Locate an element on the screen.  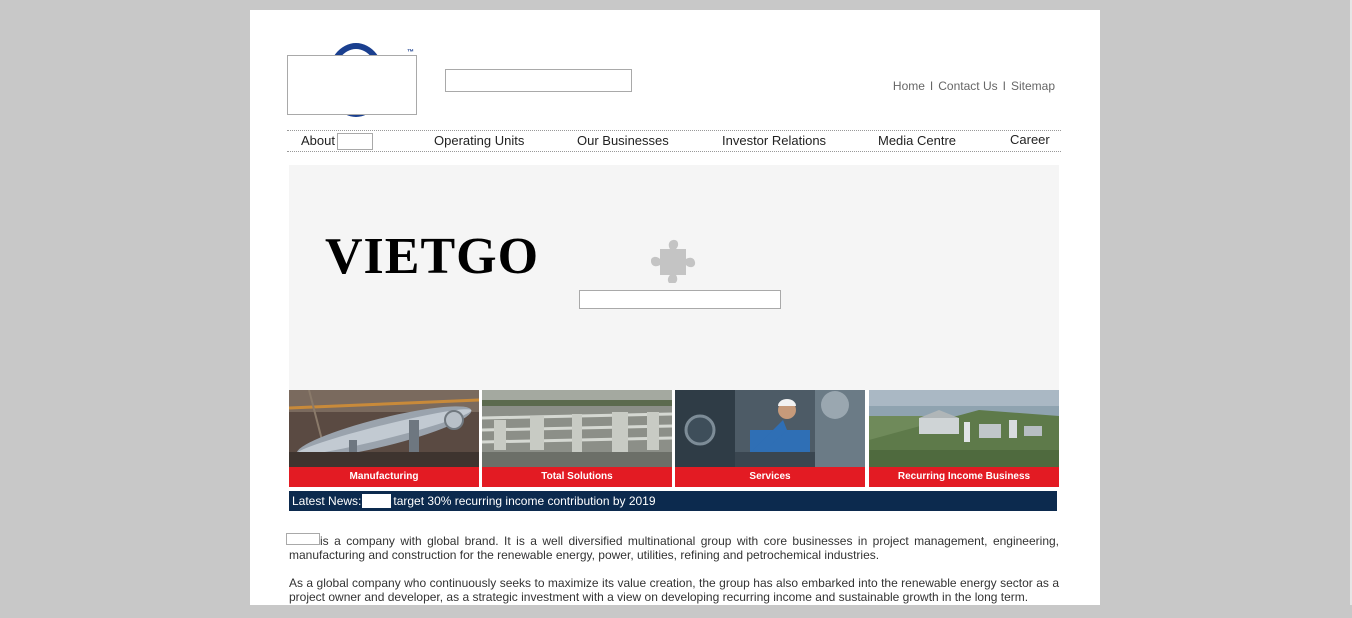
broken-logo-image is located at coordinates (352, 85).